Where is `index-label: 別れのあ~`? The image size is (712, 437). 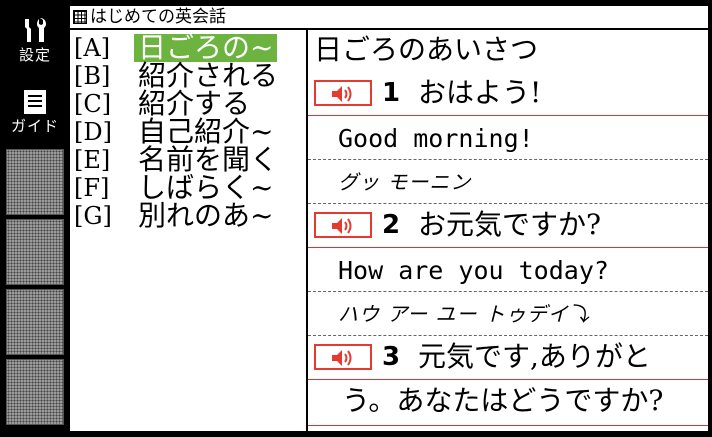 index-label: 別れのあ~ is located at coordinates (206, 215).